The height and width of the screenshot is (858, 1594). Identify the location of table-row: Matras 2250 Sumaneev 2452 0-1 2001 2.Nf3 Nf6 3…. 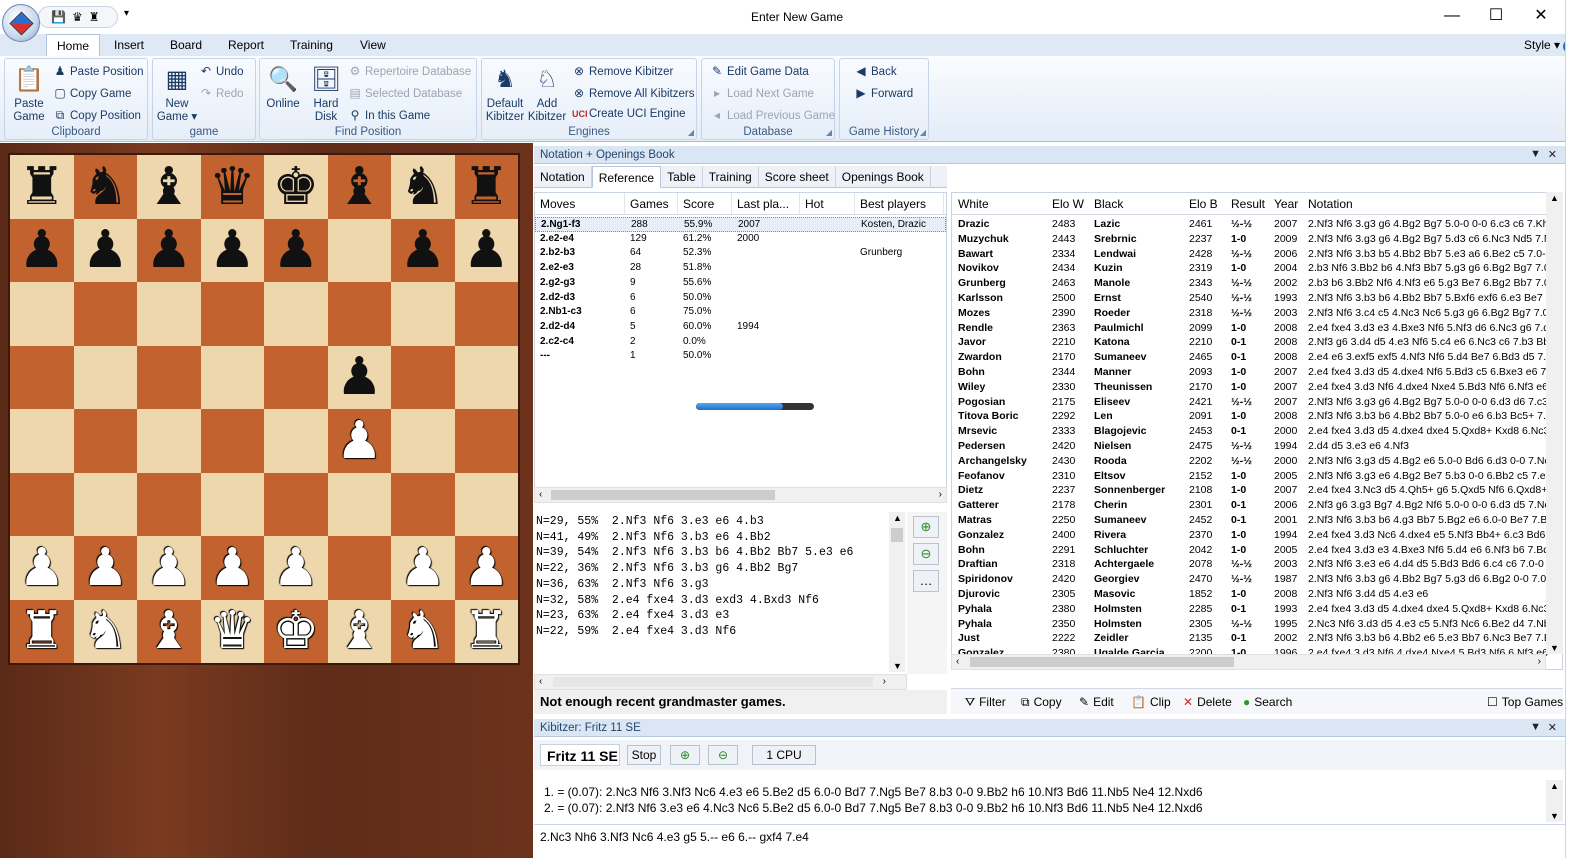
(1252, 520).